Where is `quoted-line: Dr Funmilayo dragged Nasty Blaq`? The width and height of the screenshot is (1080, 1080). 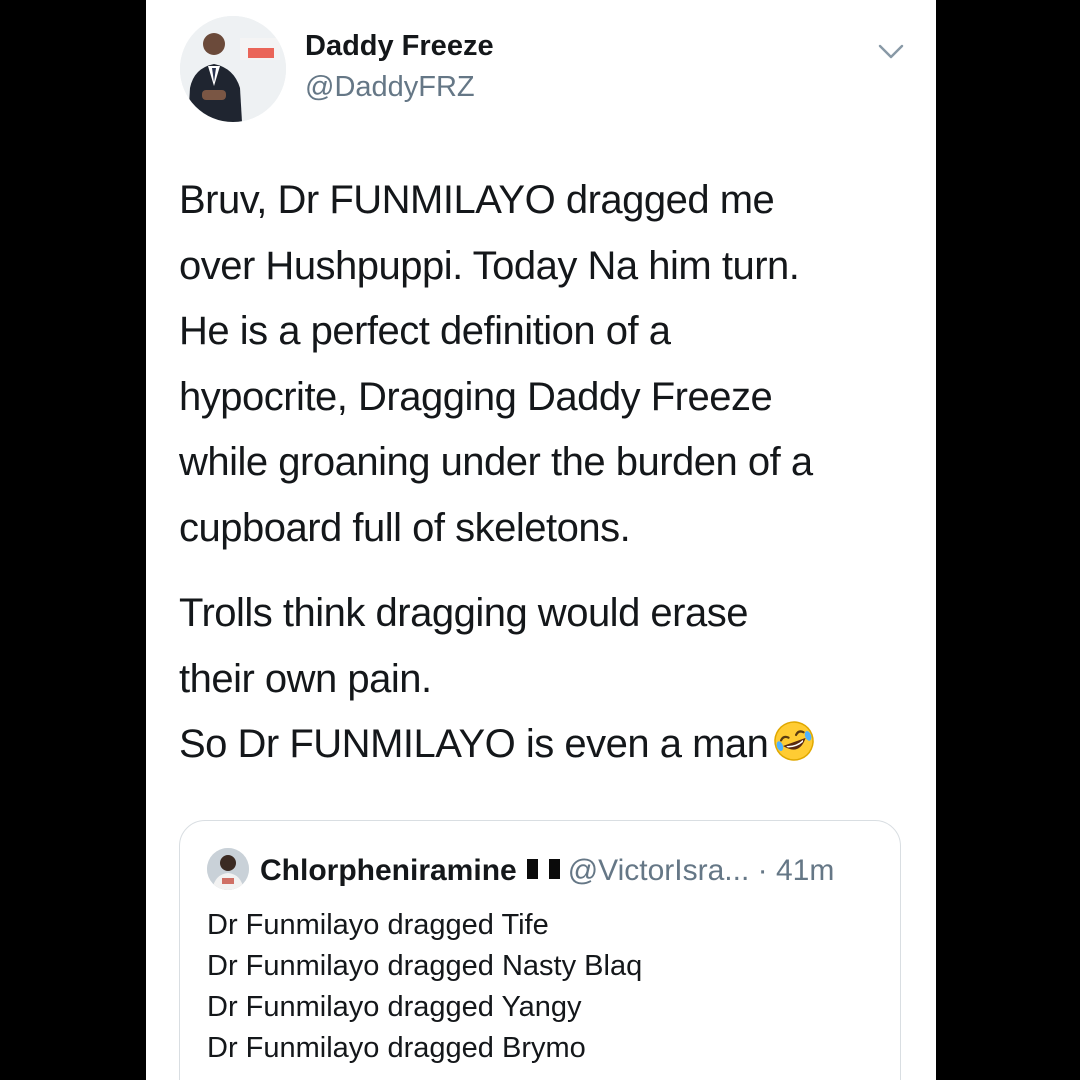
quoted-line: Dr Funmilayo dragged Nasty Blaq is located at coordinates (425, 966).